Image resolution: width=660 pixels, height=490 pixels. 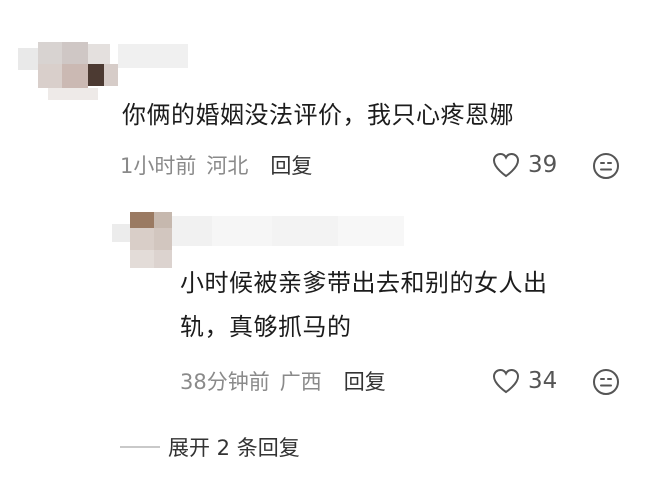 I want to click on expand-replies-button: 展开 2 条回复, so click(x=210, y=447).